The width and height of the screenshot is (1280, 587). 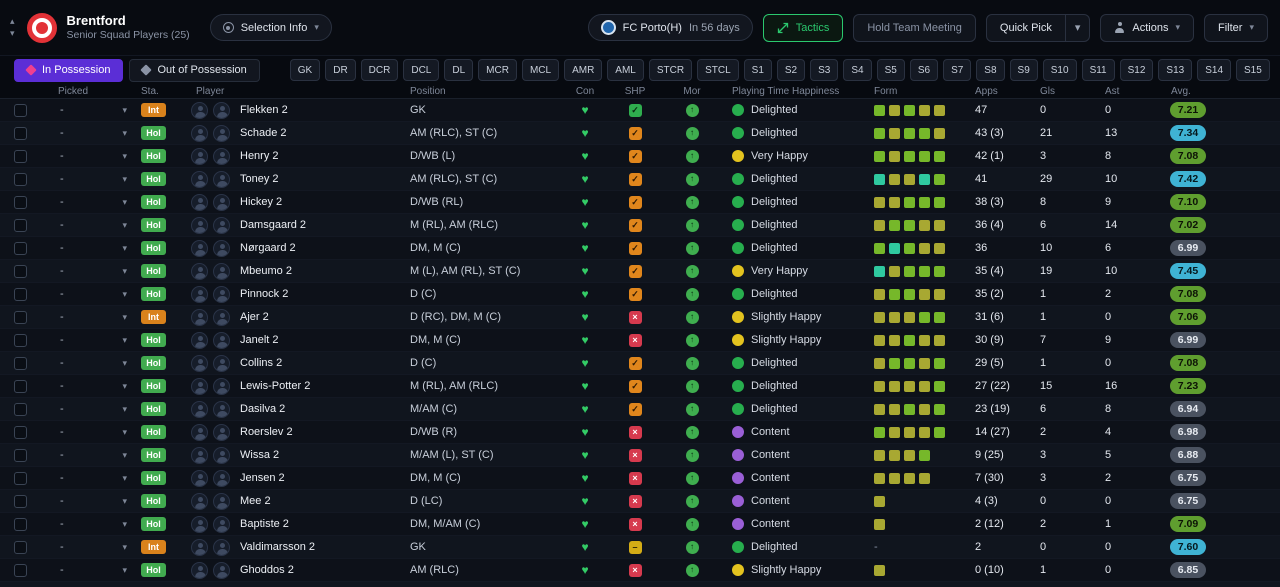 I want to click on position-filter-s2: S2, so click(x=791, y=70).